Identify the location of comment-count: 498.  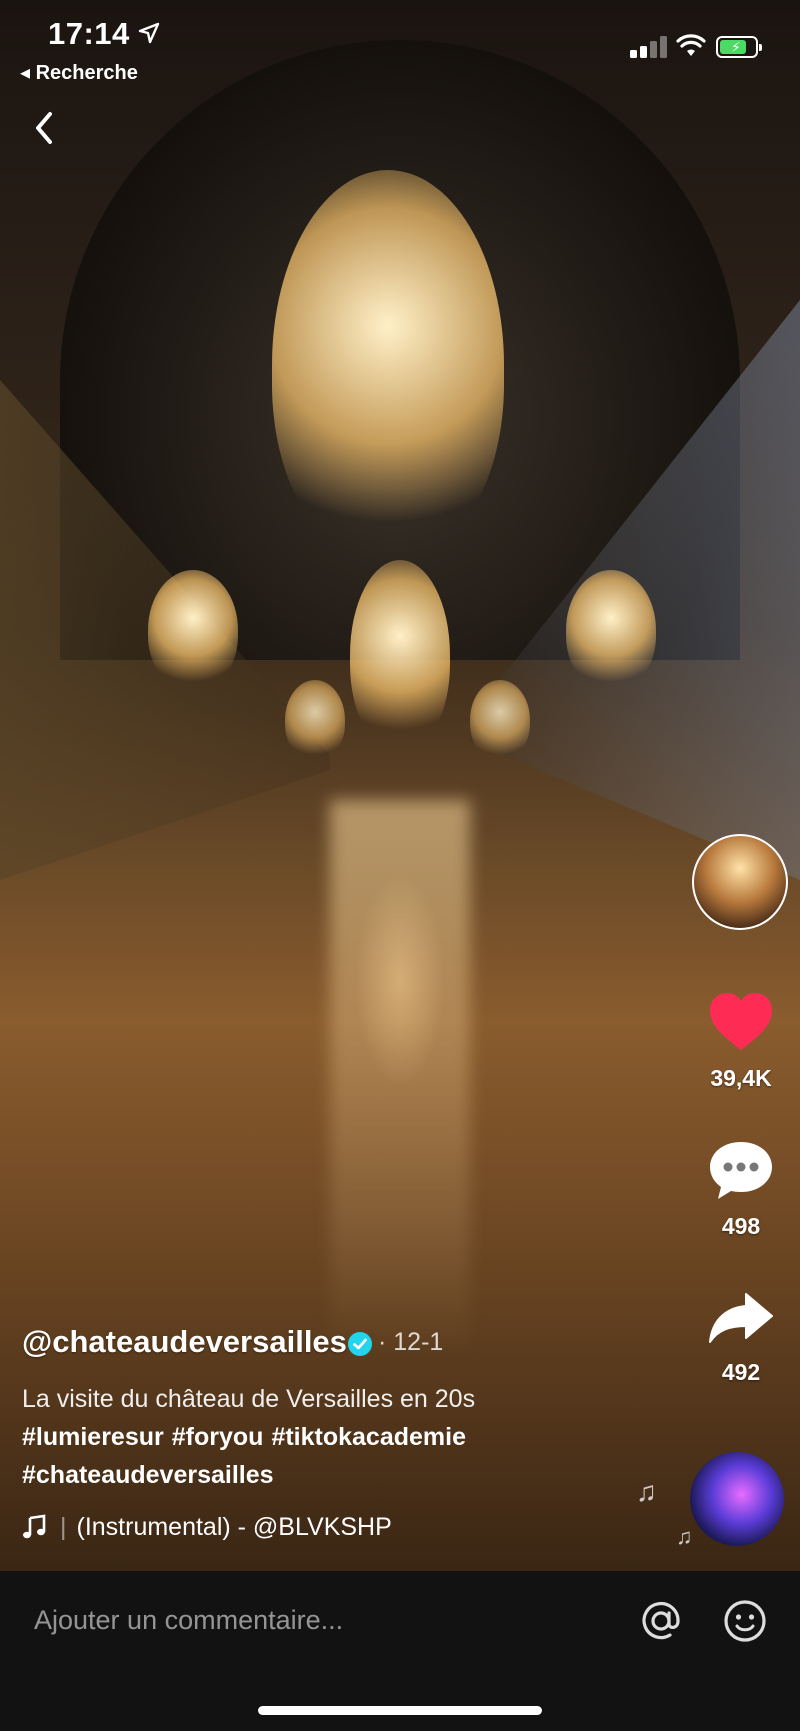
(741, 1226).